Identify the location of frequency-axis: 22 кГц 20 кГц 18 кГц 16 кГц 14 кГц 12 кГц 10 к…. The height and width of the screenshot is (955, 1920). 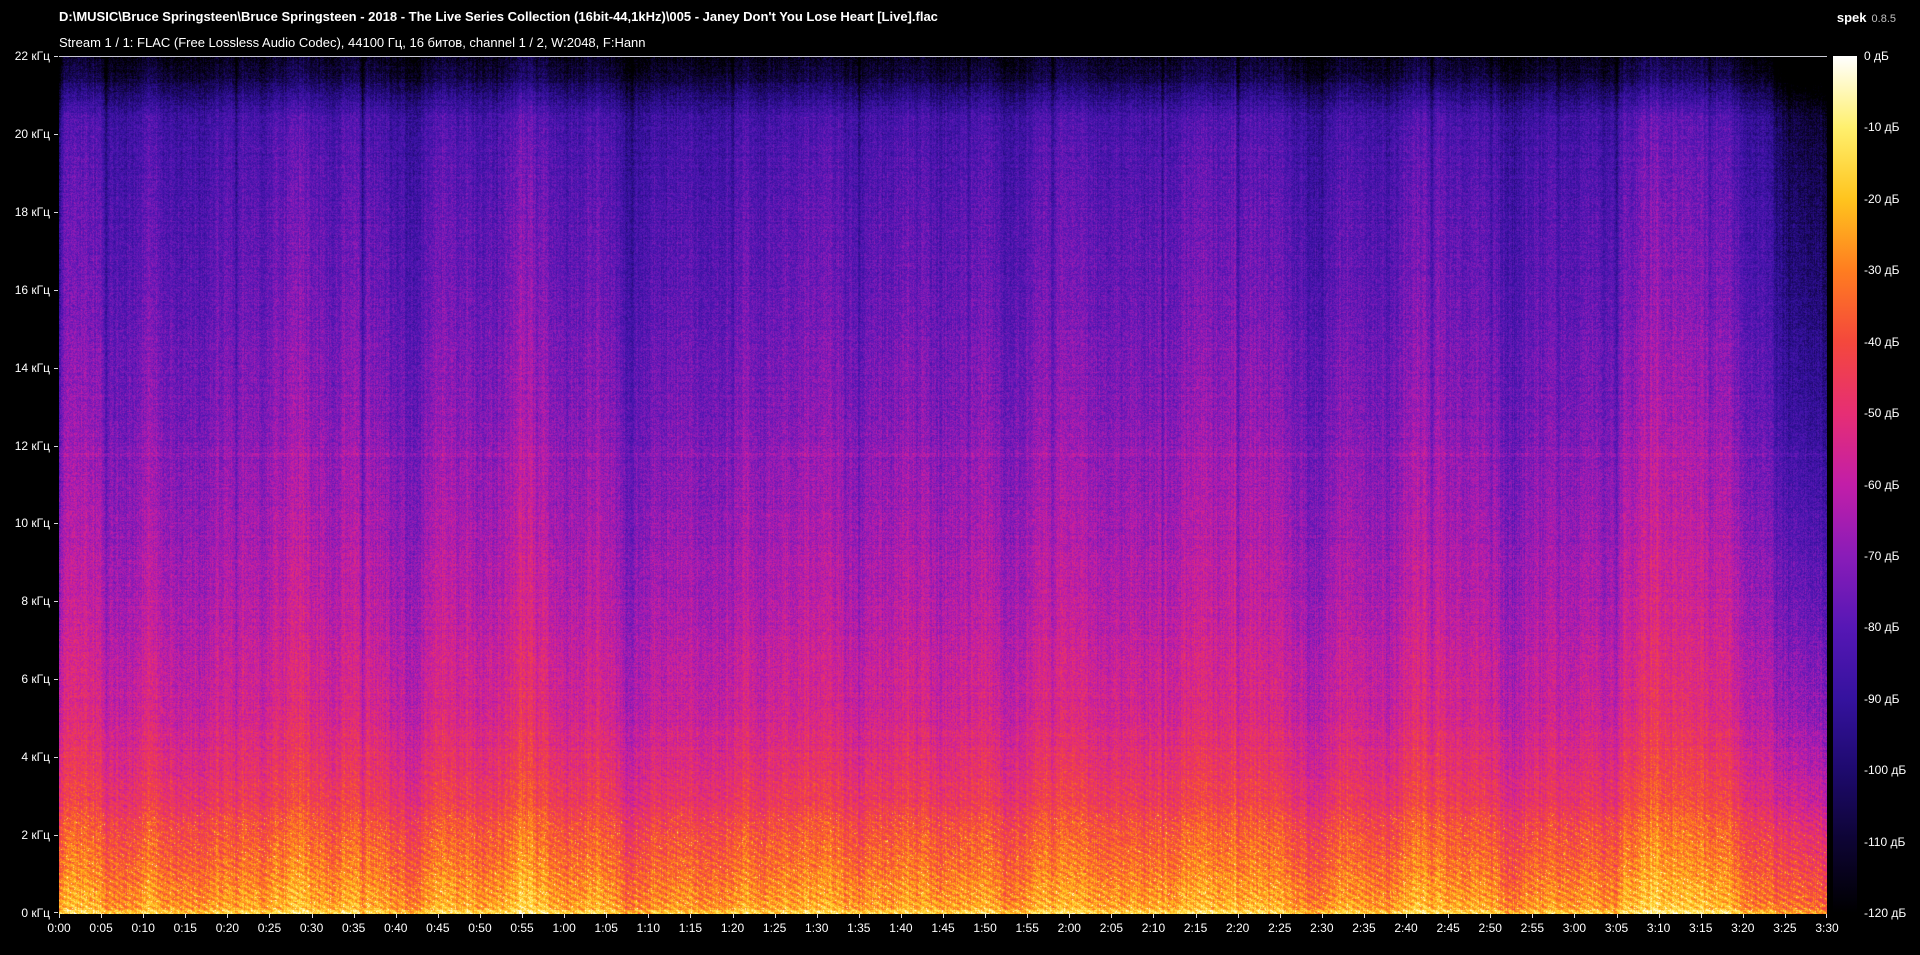
(29, 484).